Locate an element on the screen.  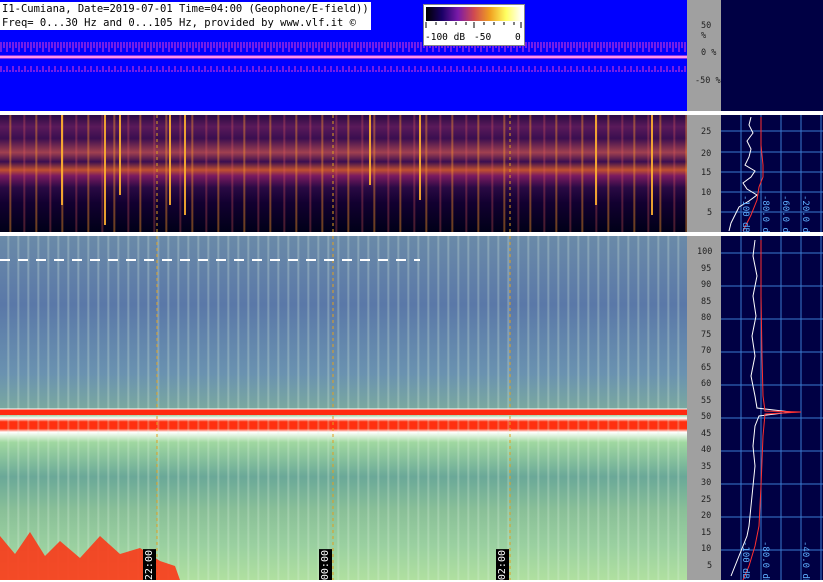
lower-freq-label: 40 is located at coordinates (706, 450).